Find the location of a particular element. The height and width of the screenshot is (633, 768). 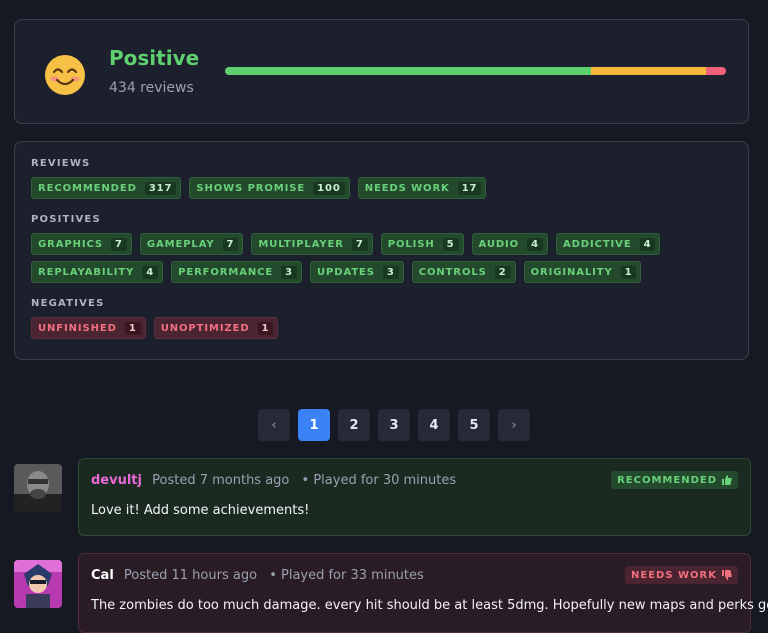

needs-work-badge: NEEDS WORK is located at coordinates (681, 575).